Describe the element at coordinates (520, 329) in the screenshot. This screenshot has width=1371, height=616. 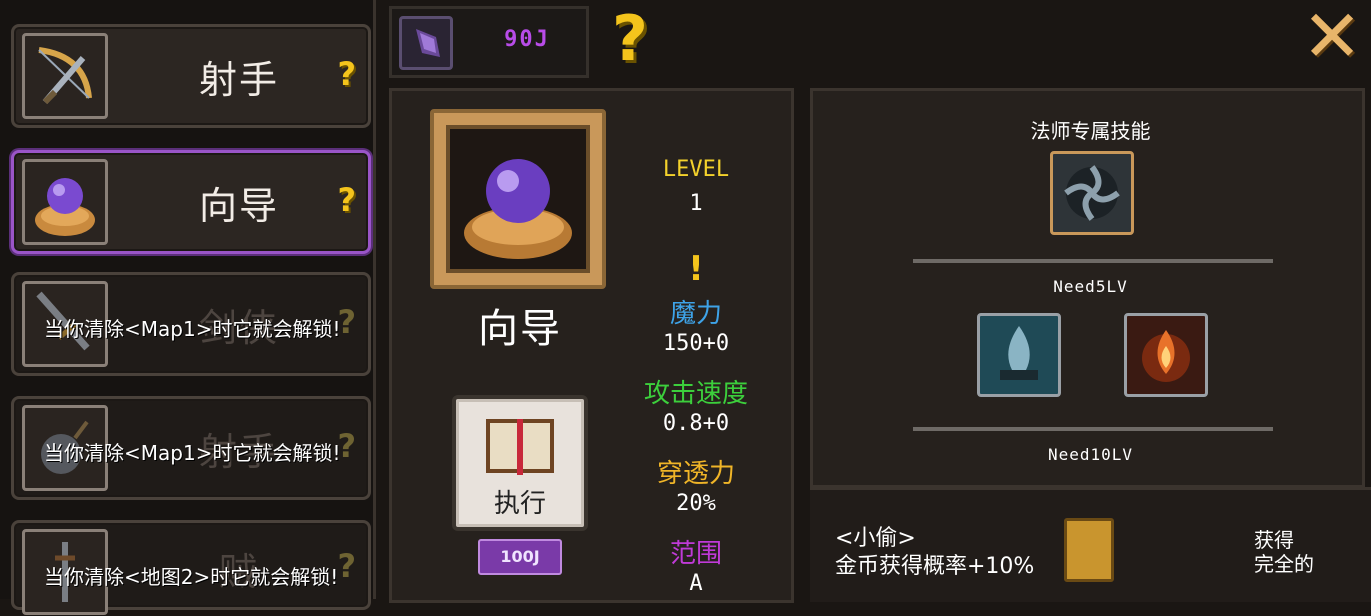
I see `class-title: 向导` at that location.